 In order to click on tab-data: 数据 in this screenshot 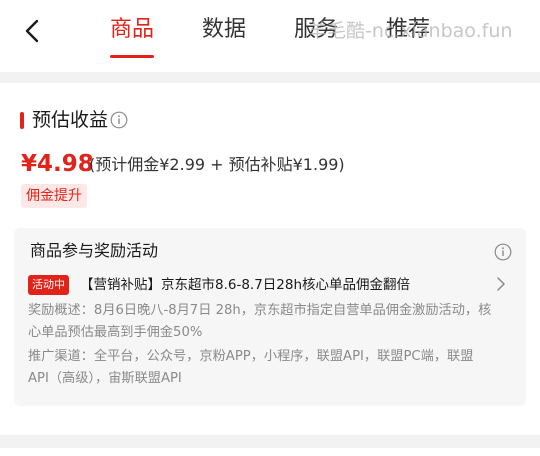, I will do `click(224, 30)`.